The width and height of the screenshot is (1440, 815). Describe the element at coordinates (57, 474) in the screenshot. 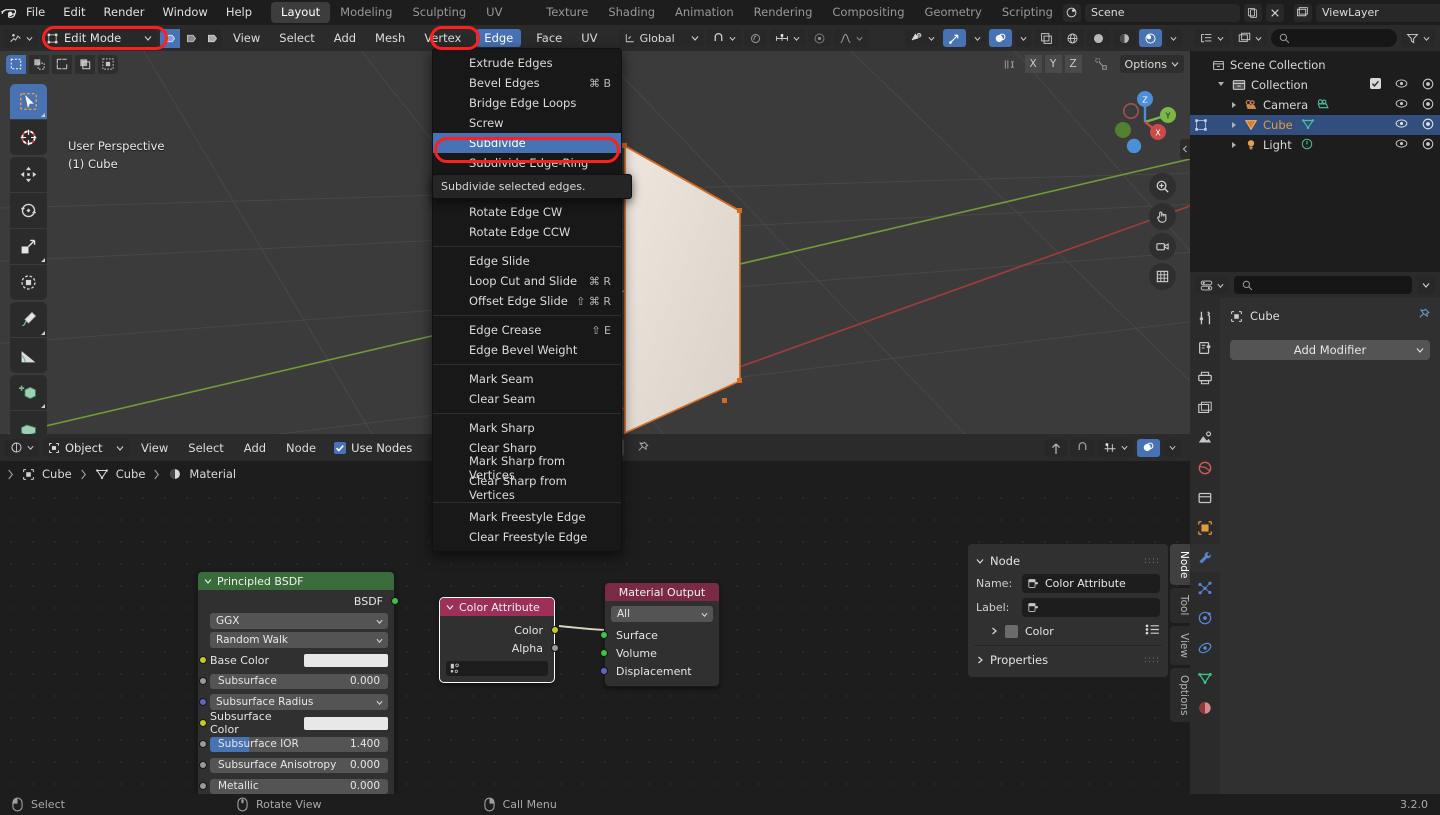

I see `breadcrumb-object-name: Cube` at that location.